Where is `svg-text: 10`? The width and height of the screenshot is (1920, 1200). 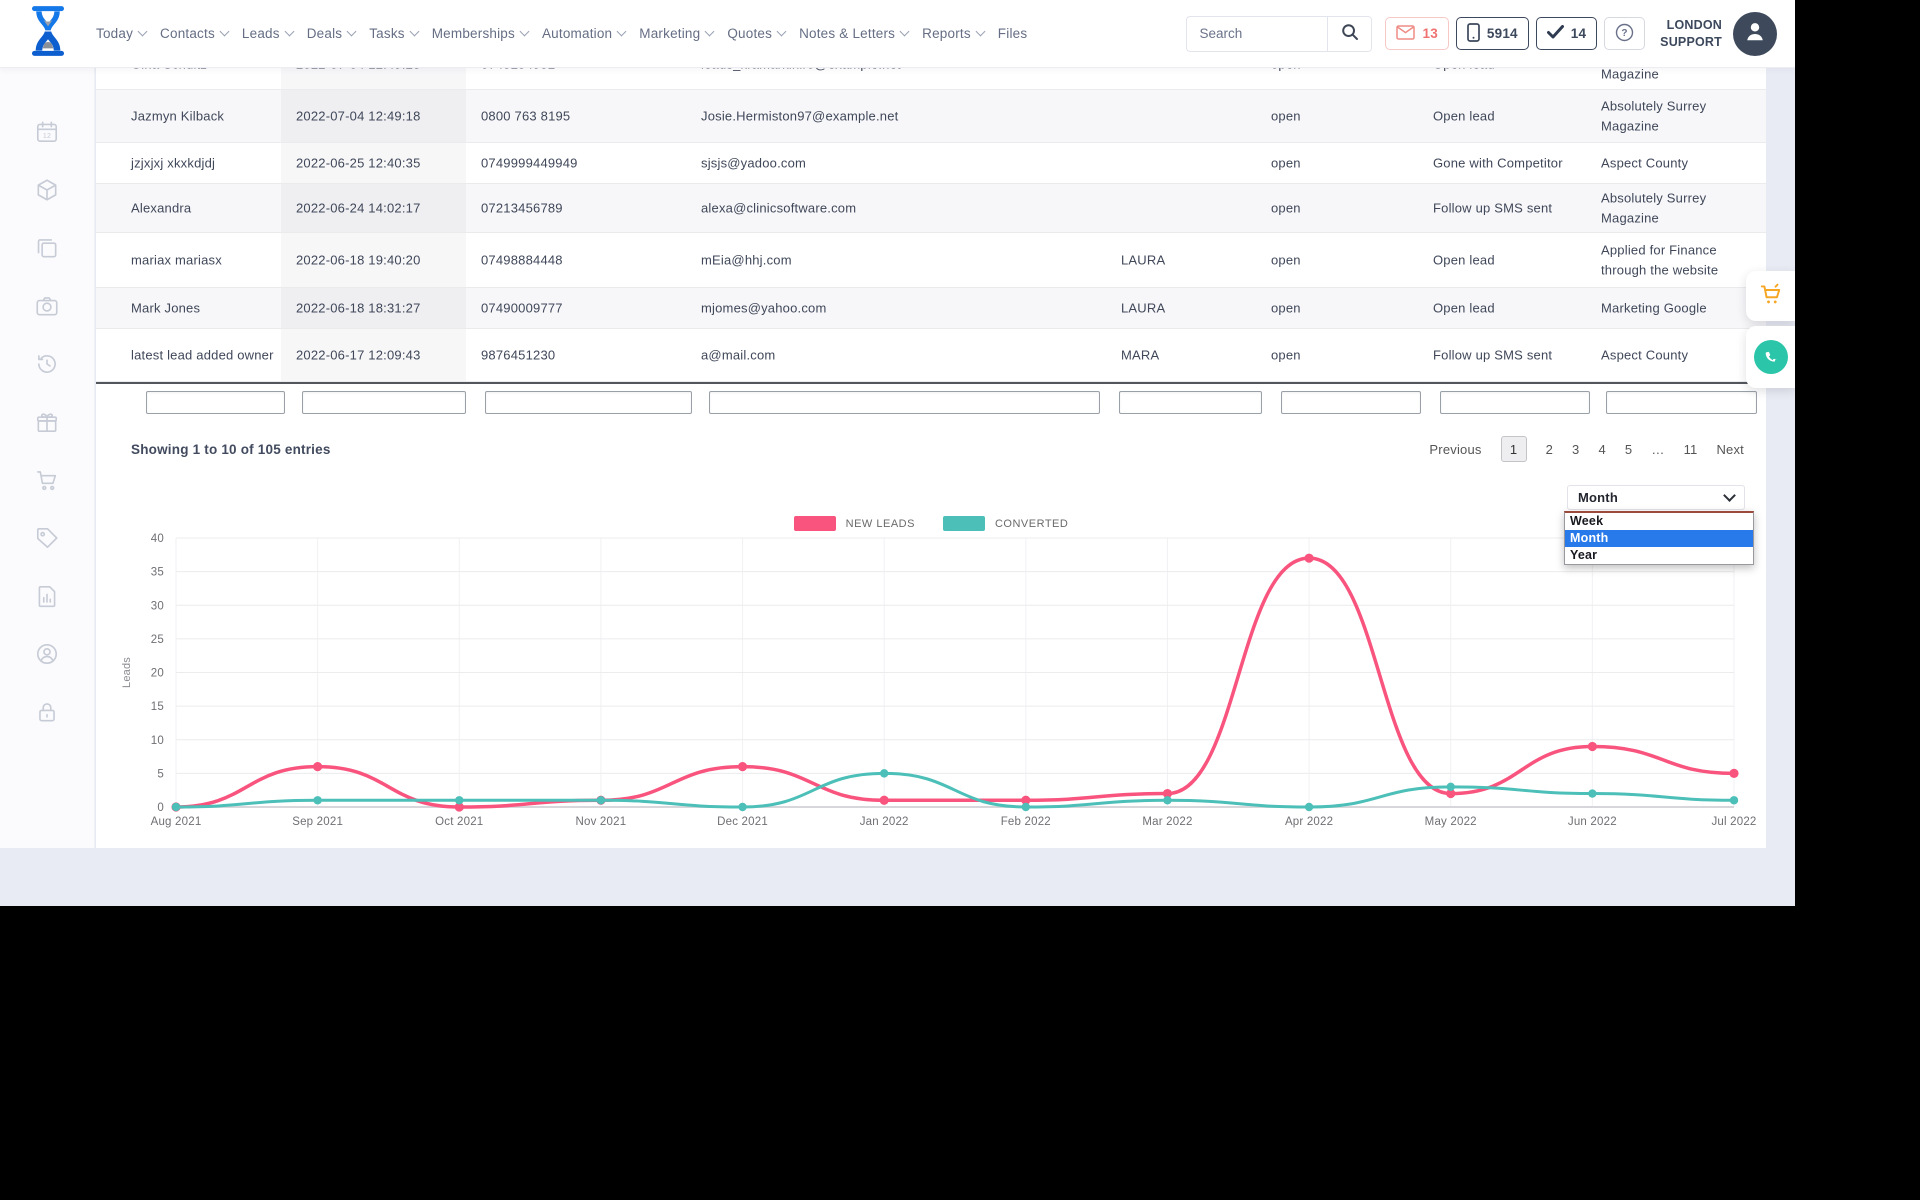
svg-text: 10 is located at coordinates (157, 741).